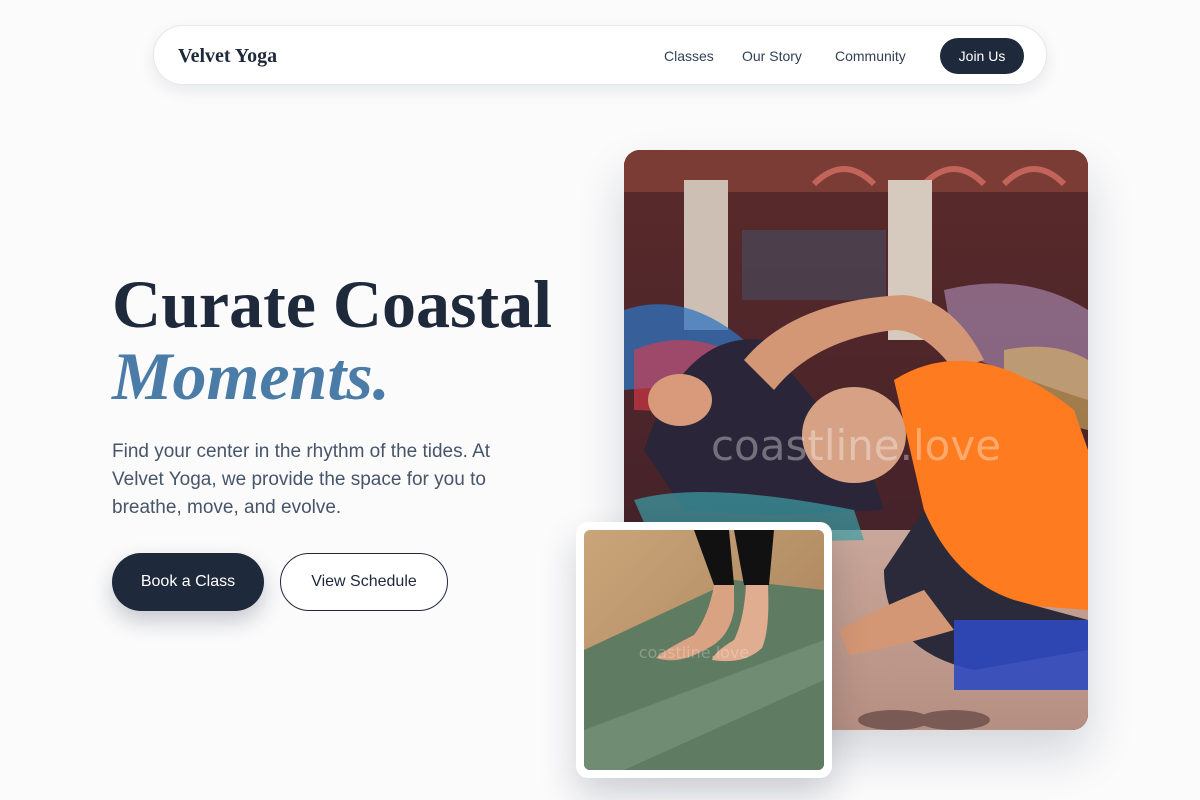 The image size is (1200, 800). I want to click on inset-image-feet-on-mat: coastline.love, so click(704, 650).